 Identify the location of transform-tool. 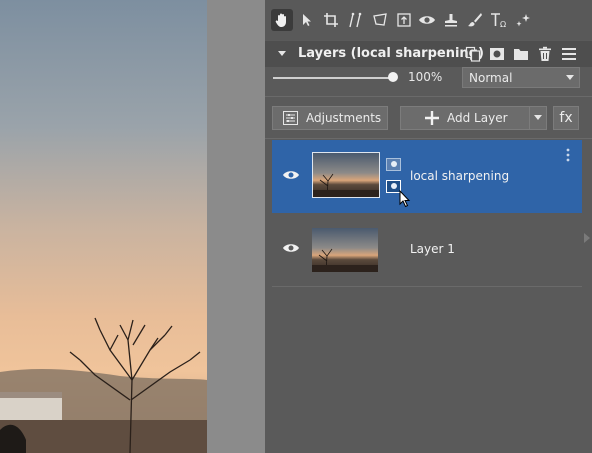
(380, 20).